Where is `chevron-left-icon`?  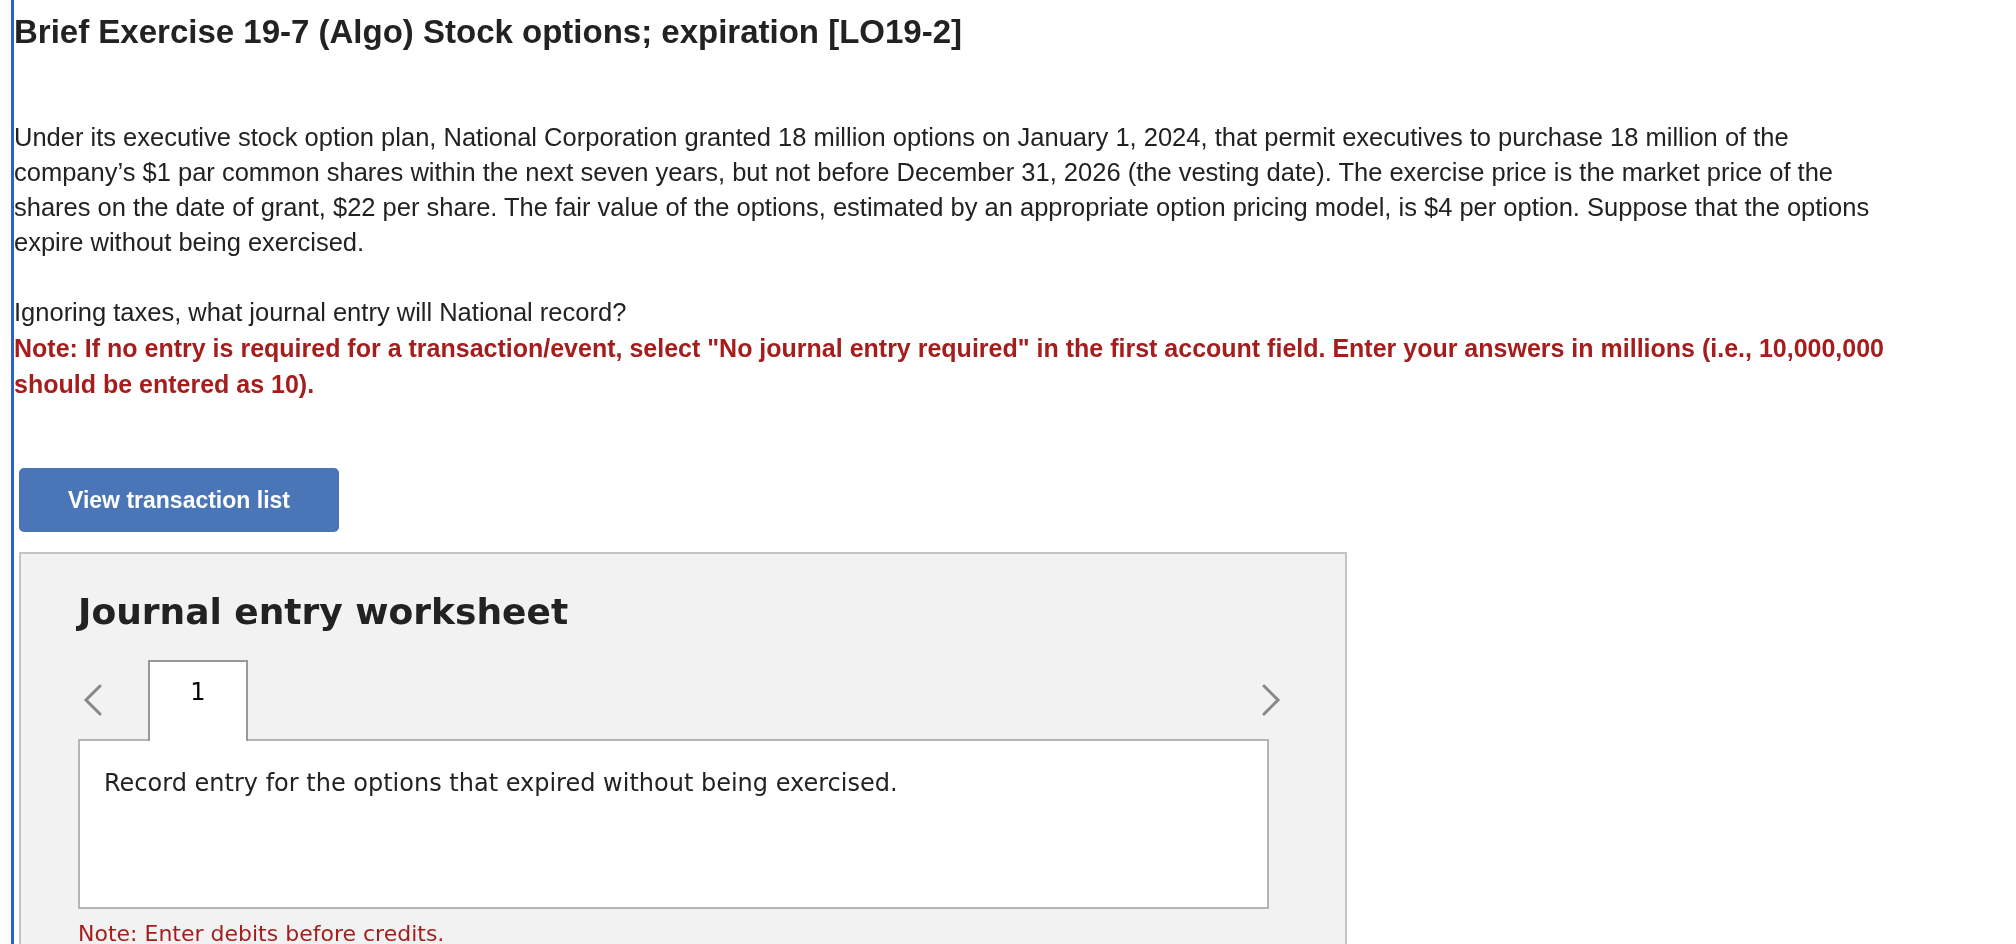
chevron-left-icon is located at coordinates (93, 700).